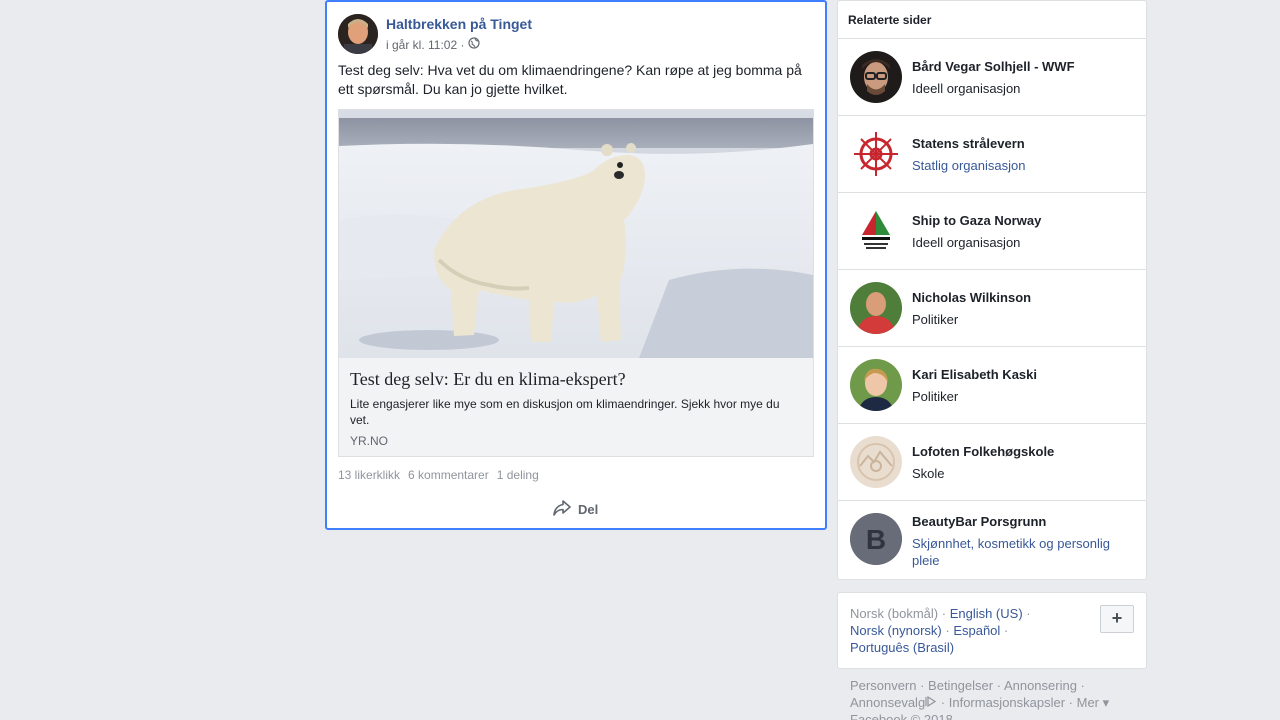 The height and width of the screenshot is (720, 1280). I want to click on footer-link-terms: Betingelser, so click(960, 685).